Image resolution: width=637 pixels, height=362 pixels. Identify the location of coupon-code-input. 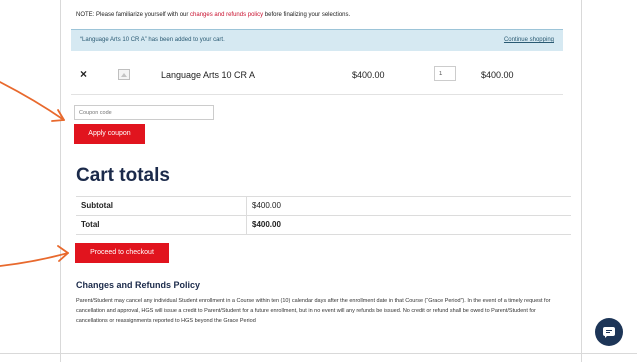
(144, 112).